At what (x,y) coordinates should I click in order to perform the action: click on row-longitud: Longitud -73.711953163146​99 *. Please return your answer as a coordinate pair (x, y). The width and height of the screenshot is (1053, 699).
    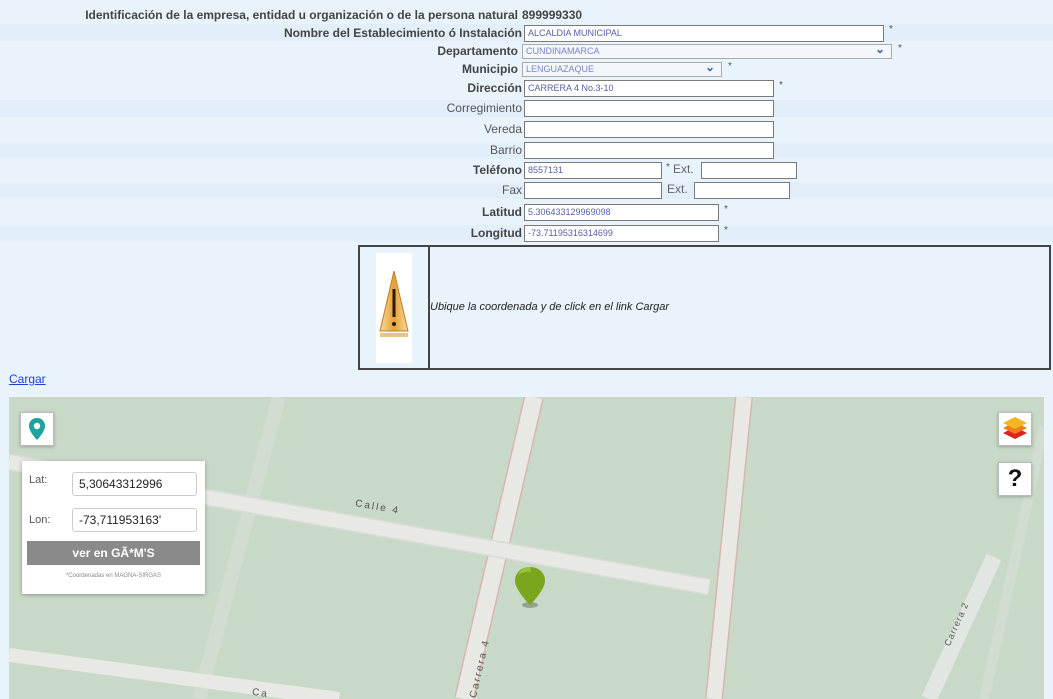
    Looking at the image, I should click on (526, 233).